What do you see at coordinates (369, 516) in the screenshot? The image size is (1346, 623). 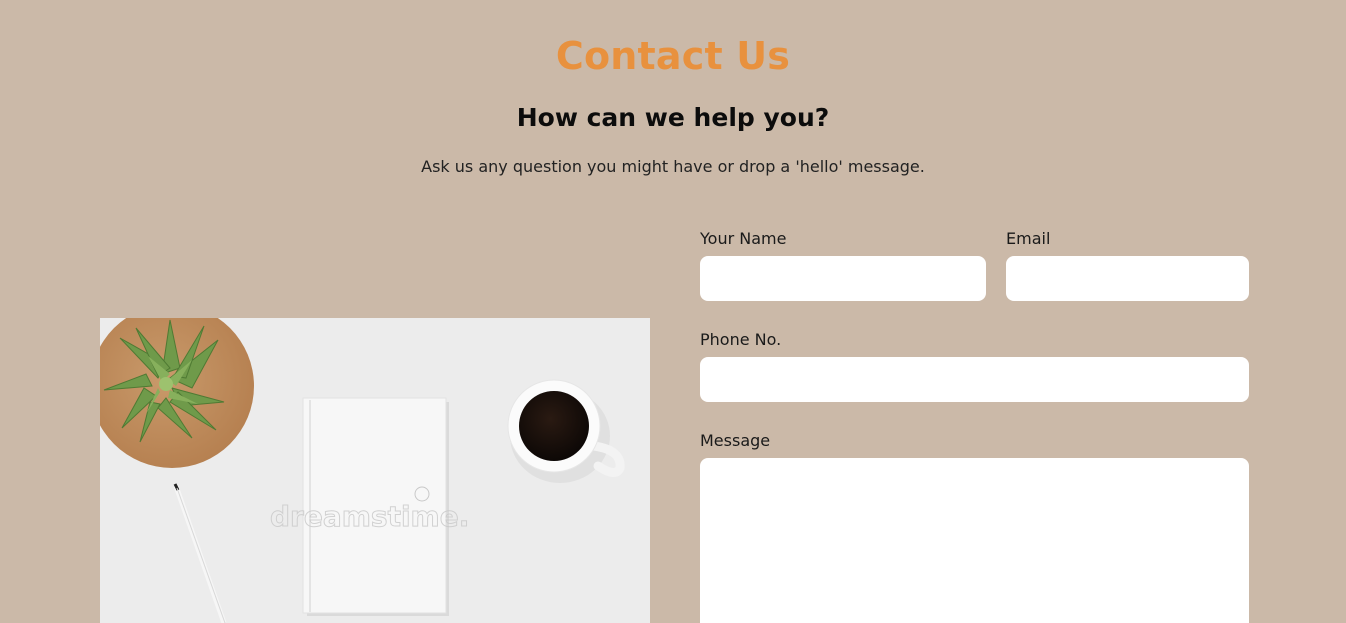 I see `watermark-text: dreamstime.` at bounding box center [369, 516].